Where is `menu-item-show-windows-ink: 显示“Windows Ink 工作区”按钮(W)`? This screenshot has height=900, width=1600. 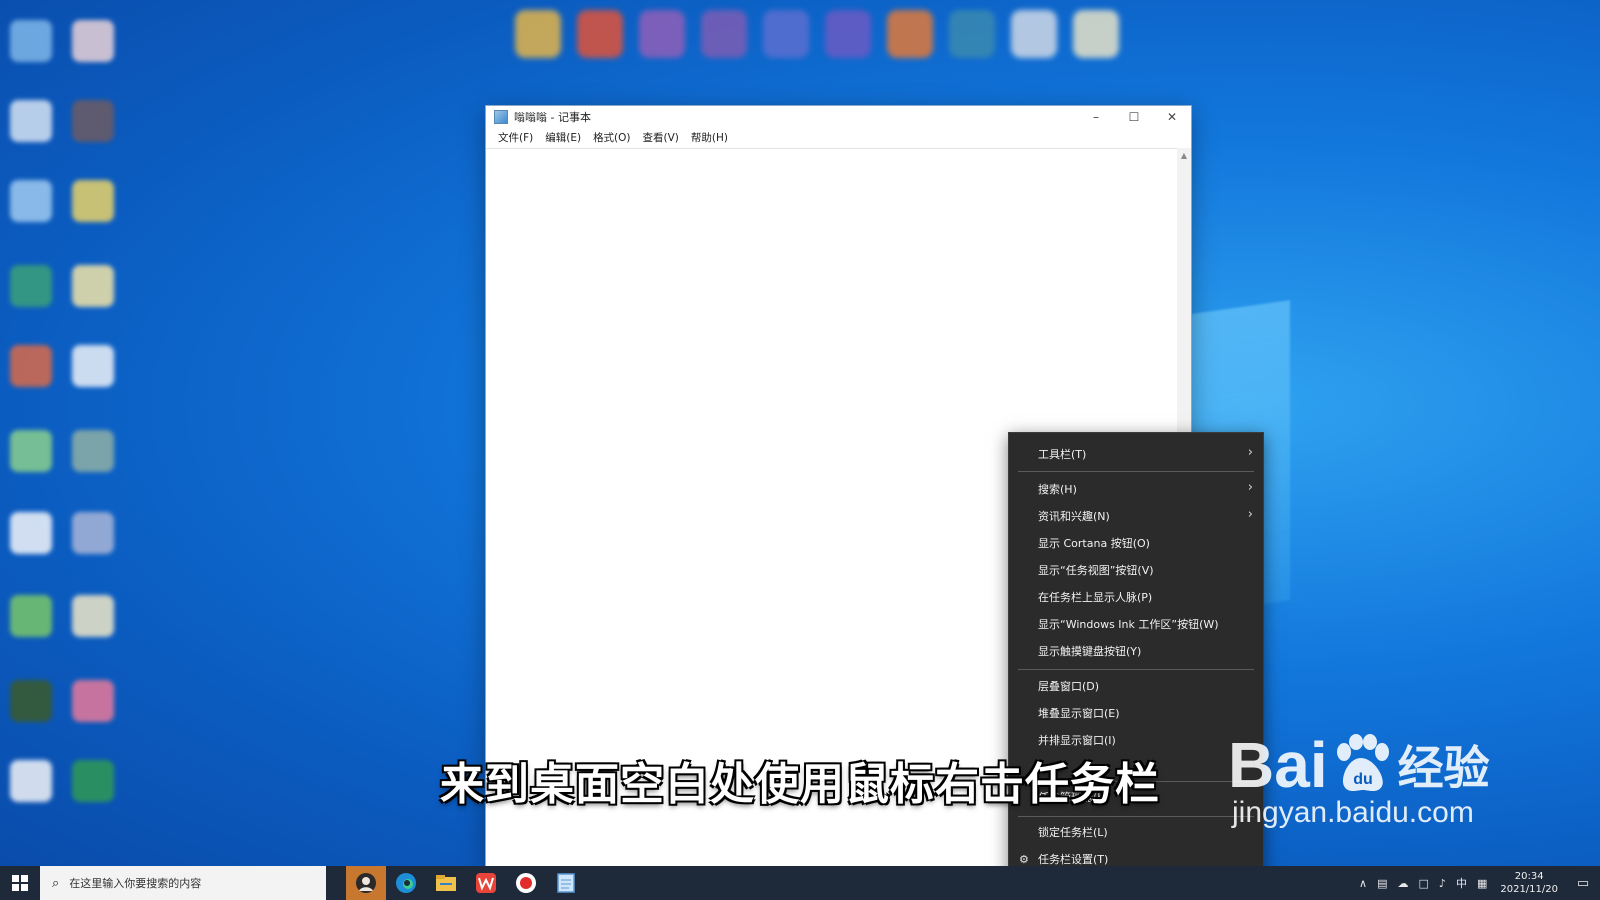
menu-item-show-windows-ink: 显示“Windows Ink 工作区”按钮(W) is located at coordinates (1136, 624).